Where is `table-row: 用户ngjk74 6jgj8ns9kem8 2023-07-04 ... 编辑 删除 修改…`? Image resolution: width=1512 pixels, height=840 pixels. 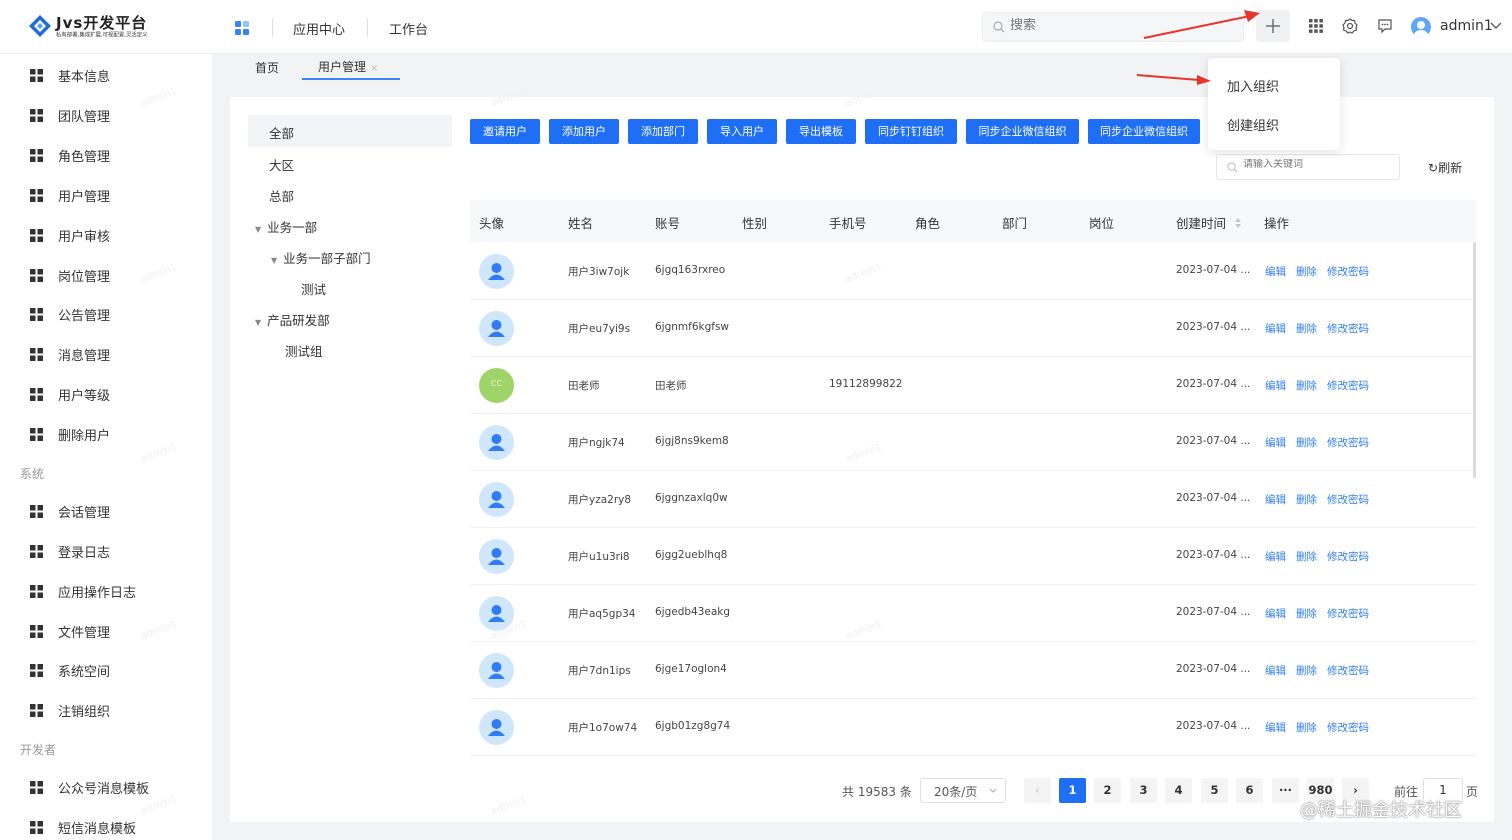
table-row: 用户ngjk74 6jgj8ns9kem8 2023-07-04 ... 编辑 删除 修改… is located at coordinates (973, 442).